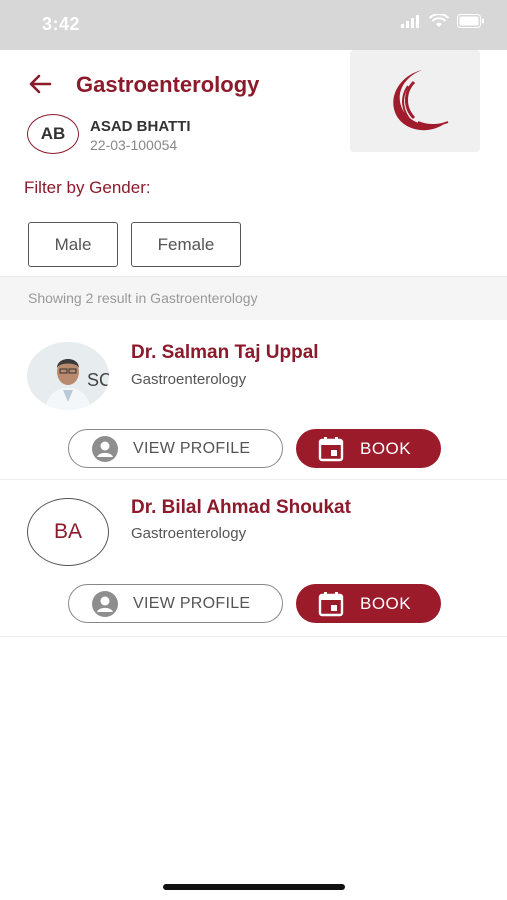  Describe the element at coordinates (253, 25) in the screenshot. I see `status-bar: 3:42` at that location.